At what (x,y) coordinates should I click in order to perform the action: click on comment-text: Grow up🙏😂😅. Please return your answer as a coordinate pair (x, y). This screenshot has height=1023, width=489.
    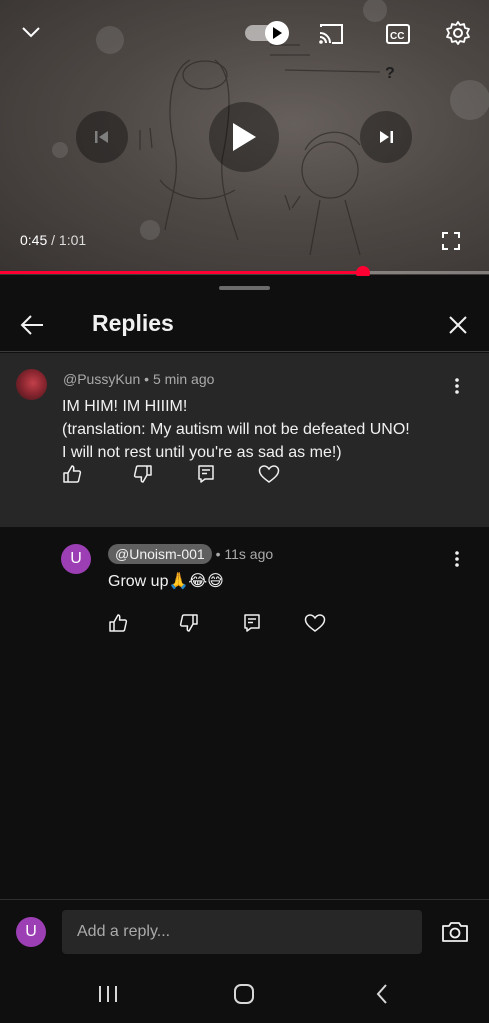
    Looking at the image, I should click on (166, 581).